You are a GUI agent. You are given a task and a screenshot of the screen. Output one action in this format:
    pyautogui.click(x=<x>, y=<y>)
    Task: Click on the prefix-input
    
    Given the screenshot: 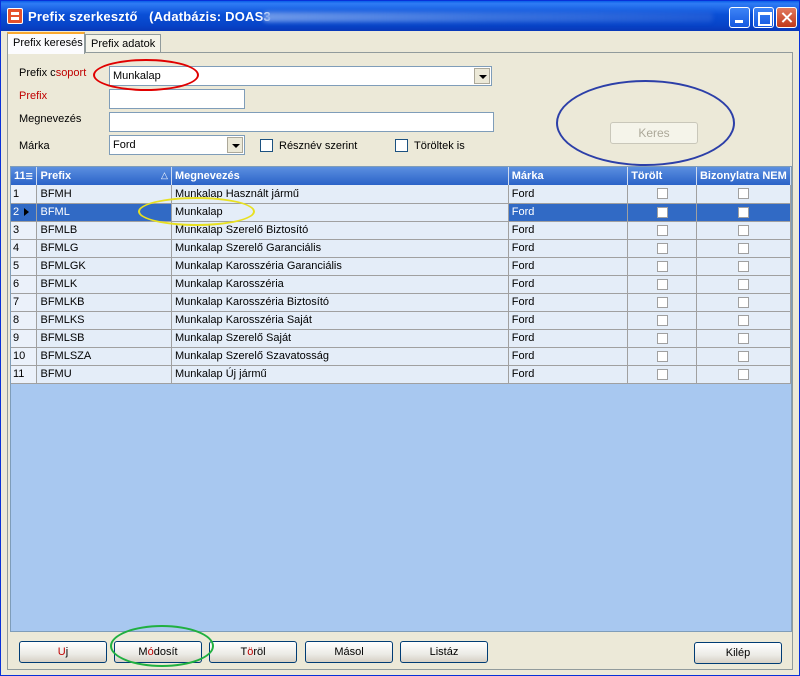 What is the action you would take?
    pyautogui.click(x=177, y=99)
    